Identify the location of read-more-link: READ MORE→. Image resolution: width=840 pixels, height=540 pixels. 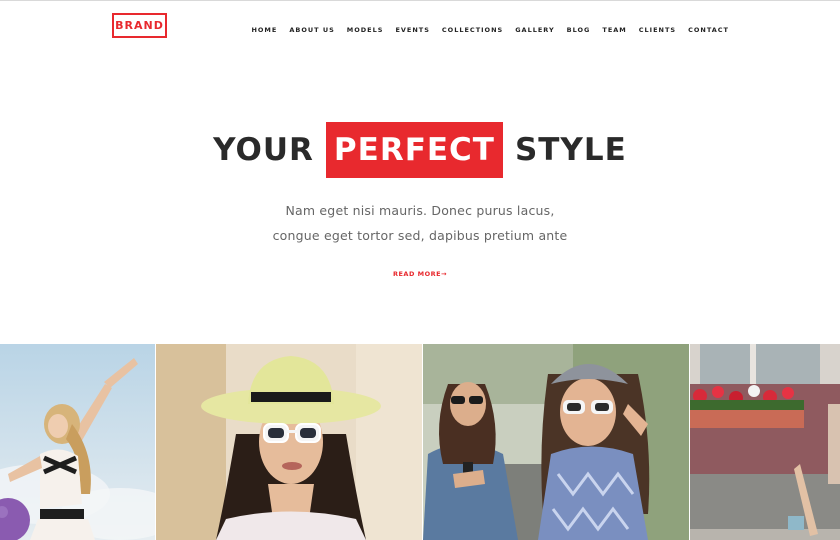
(420, 274).